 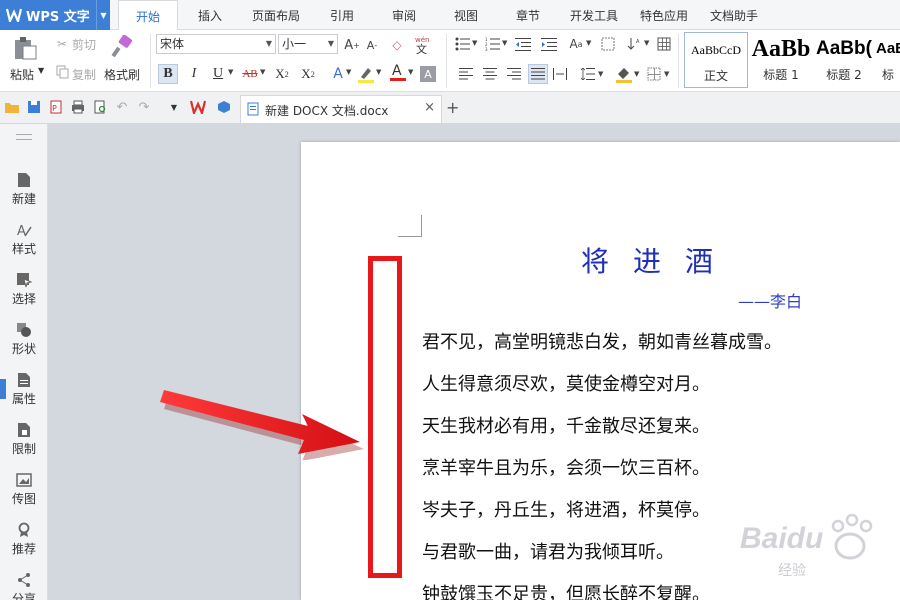 What do you see at coordinates (24, 286) in the screenshot?
I see `sidebar-item-select: 选择` at bounding box center [24, 286].